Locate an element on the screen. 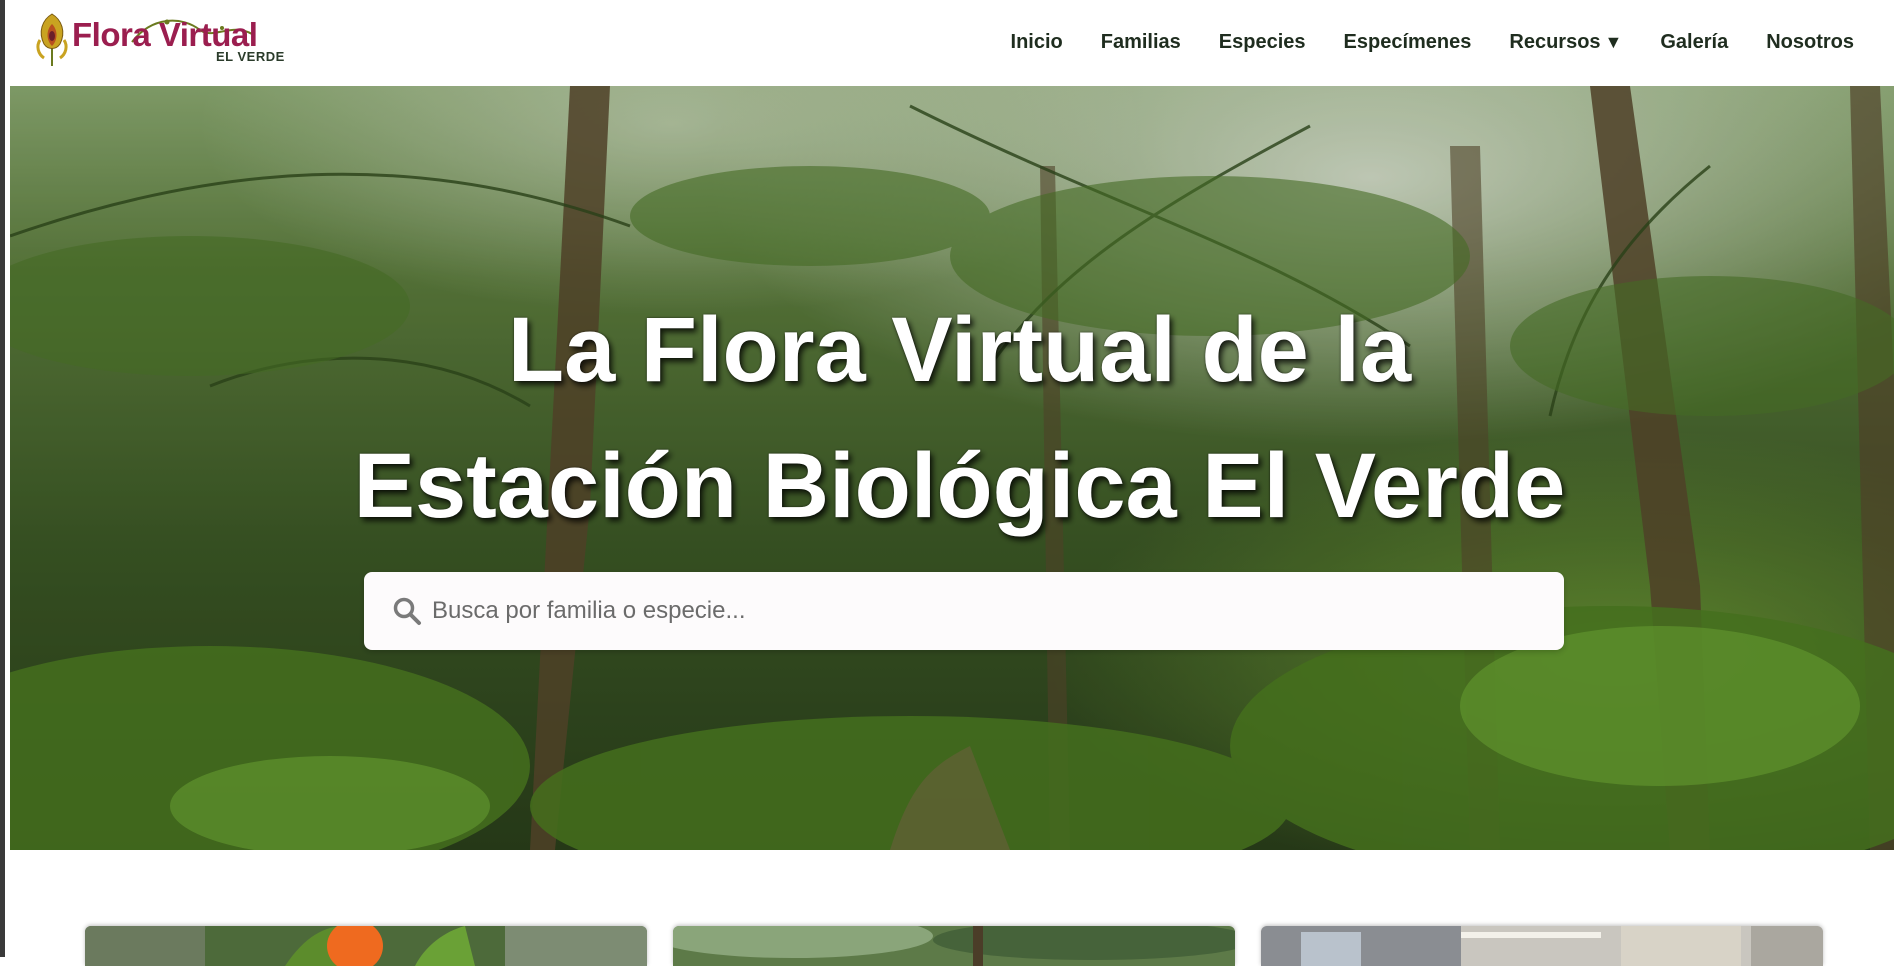 This screenshot has height=966, width=1894. nav-item-especies: Especies is located at coordinates (1262, 42).